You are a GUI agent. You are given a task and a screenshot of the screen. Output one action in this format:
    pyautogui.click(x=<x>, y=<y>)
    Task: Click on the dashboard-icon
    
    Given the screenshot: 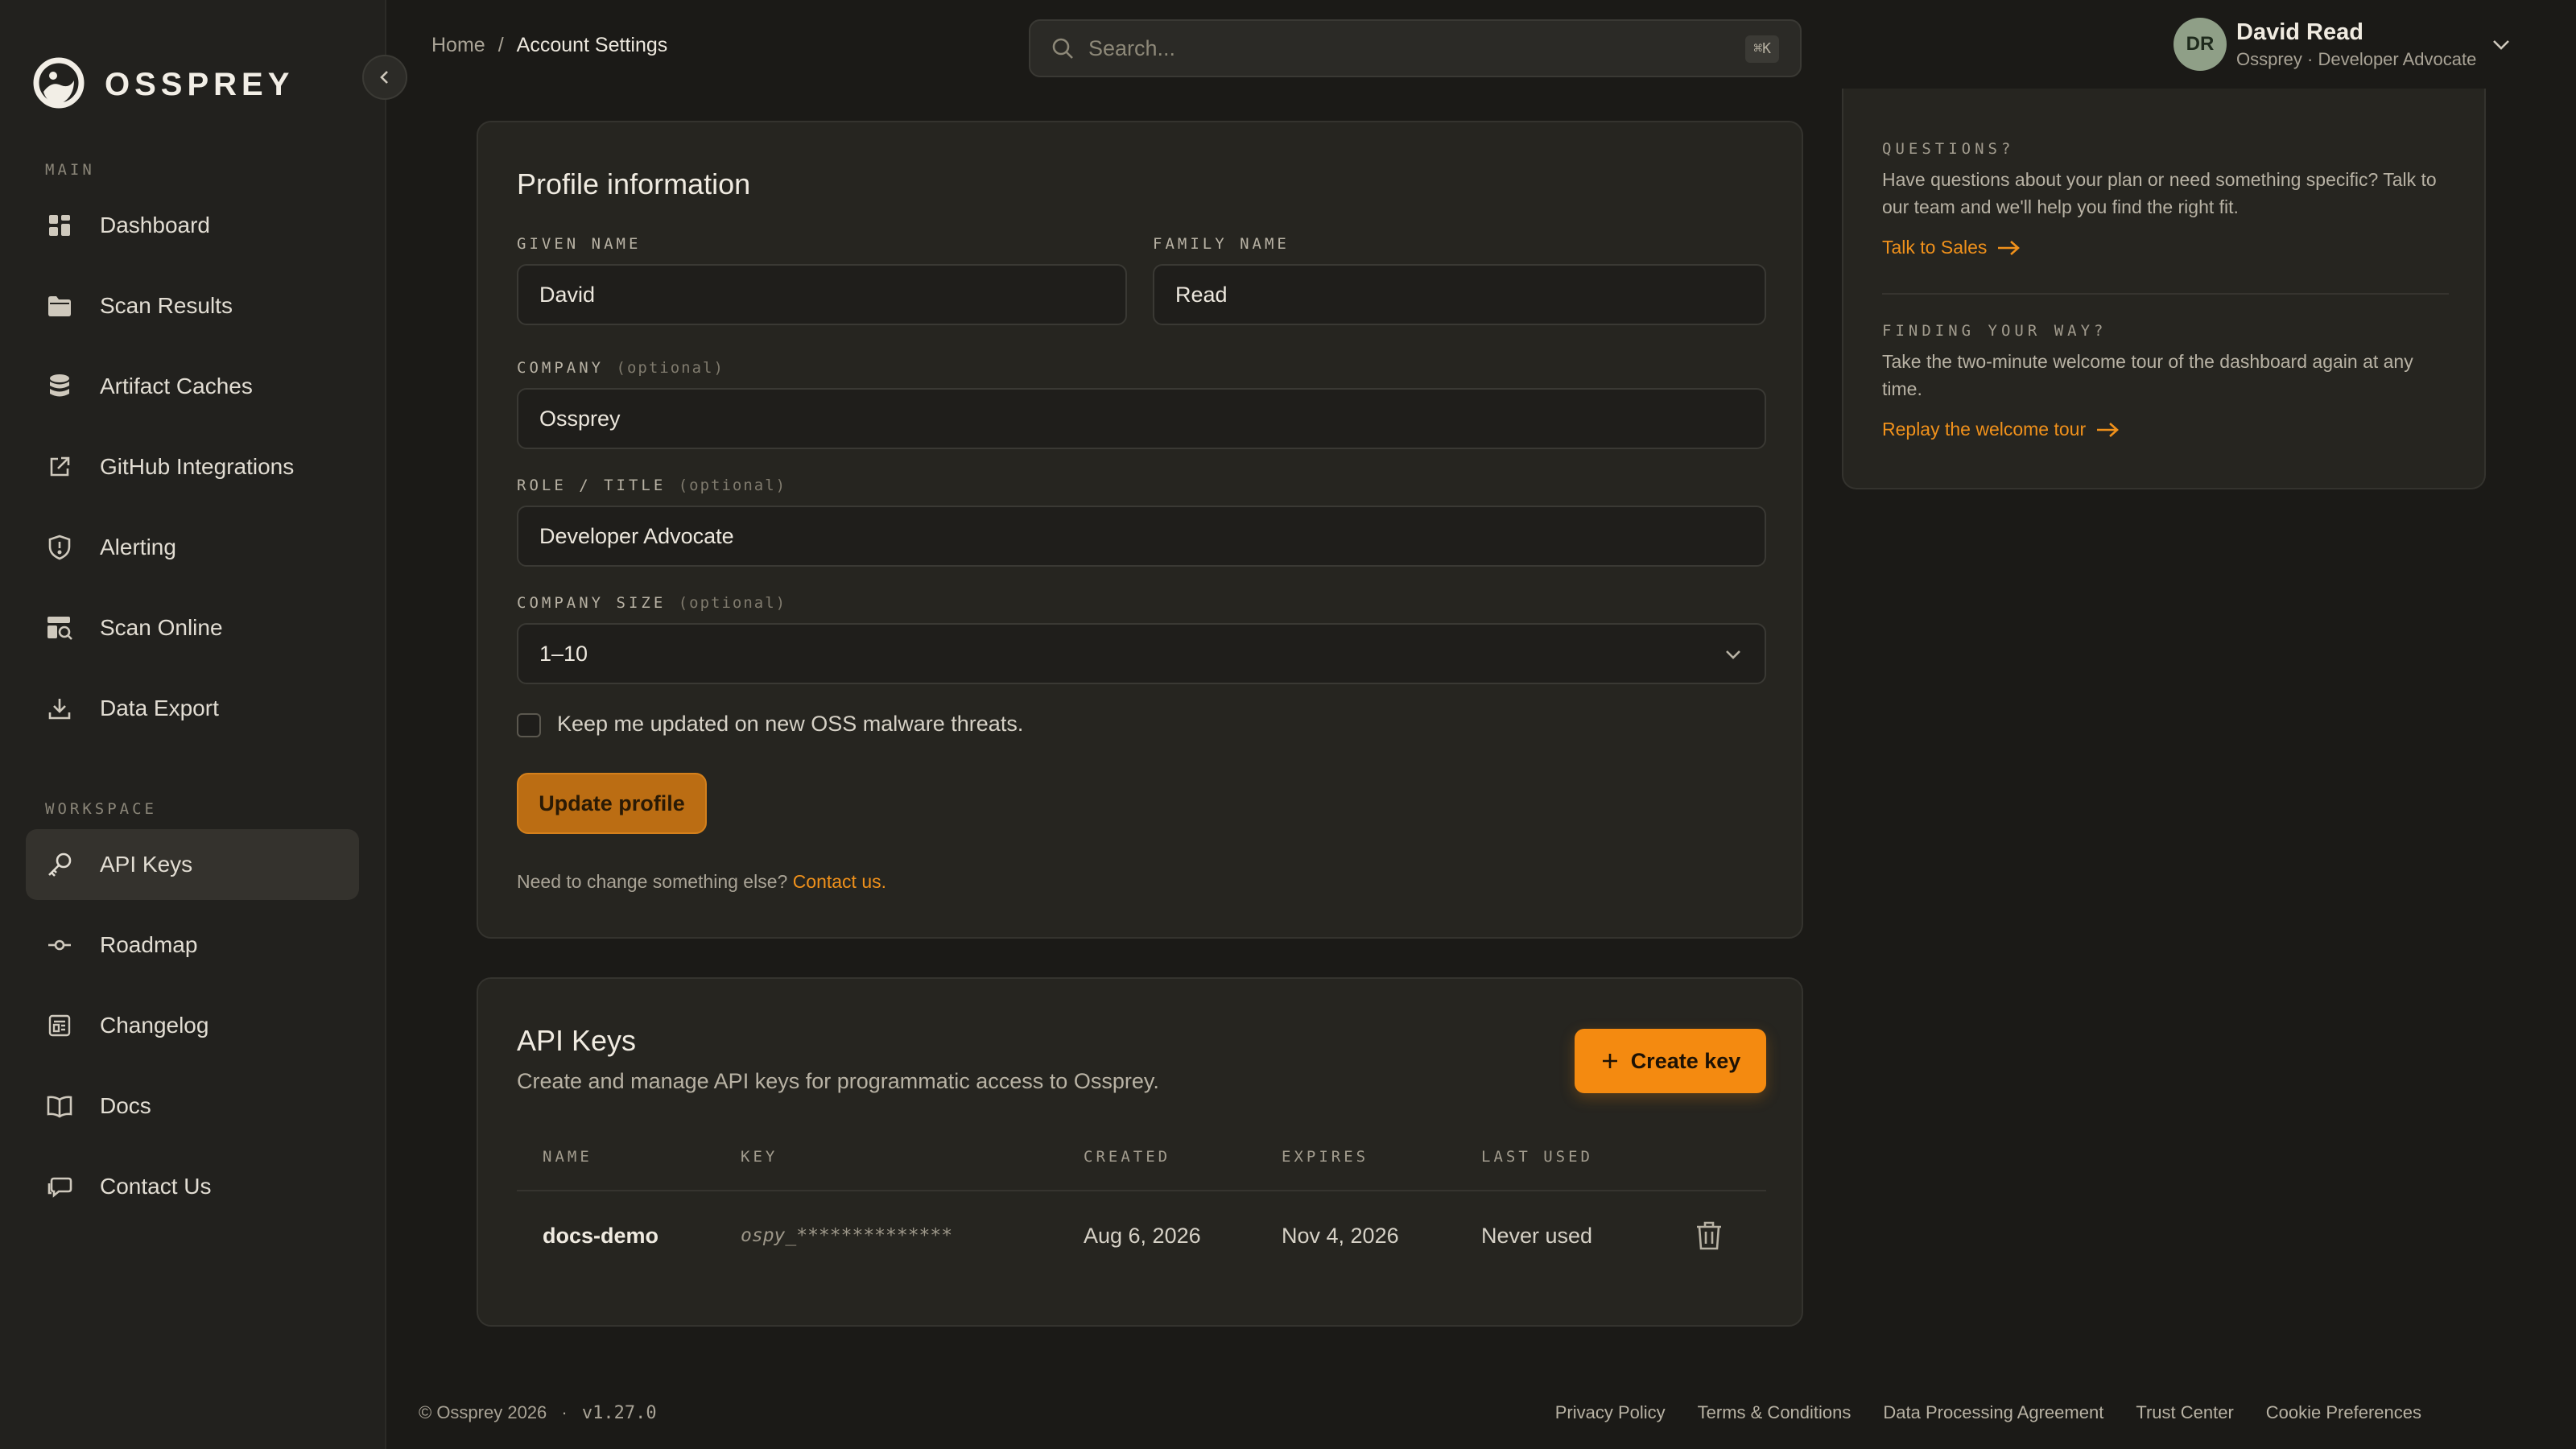 What is the action you would take?
    pyautogui.click(x=59, y=225)
    